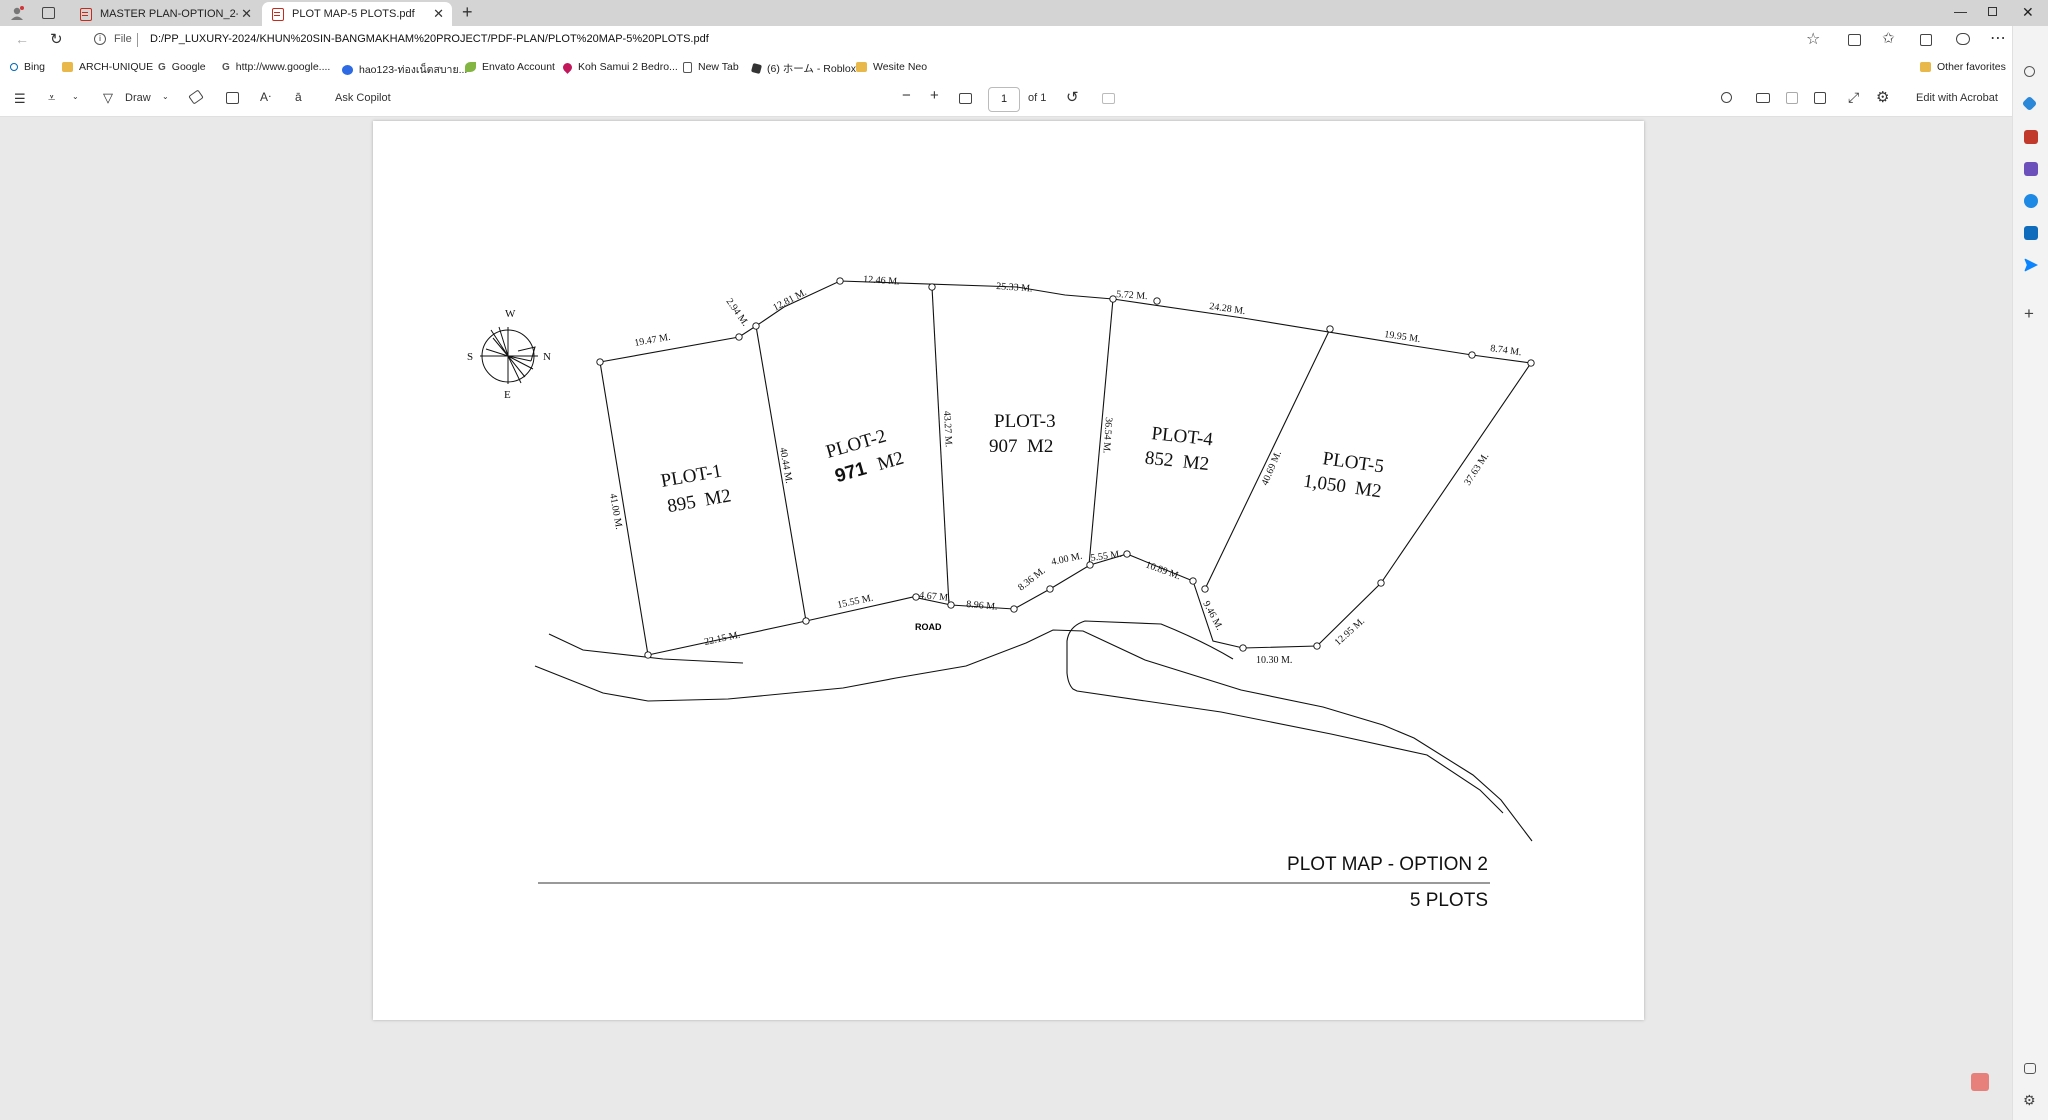 The height and width of the screenshot is (1120, 2048). Describe the element at coordinates (737, 312) in the screenshot. I see `dim-label: 2.94 M.` at that location.